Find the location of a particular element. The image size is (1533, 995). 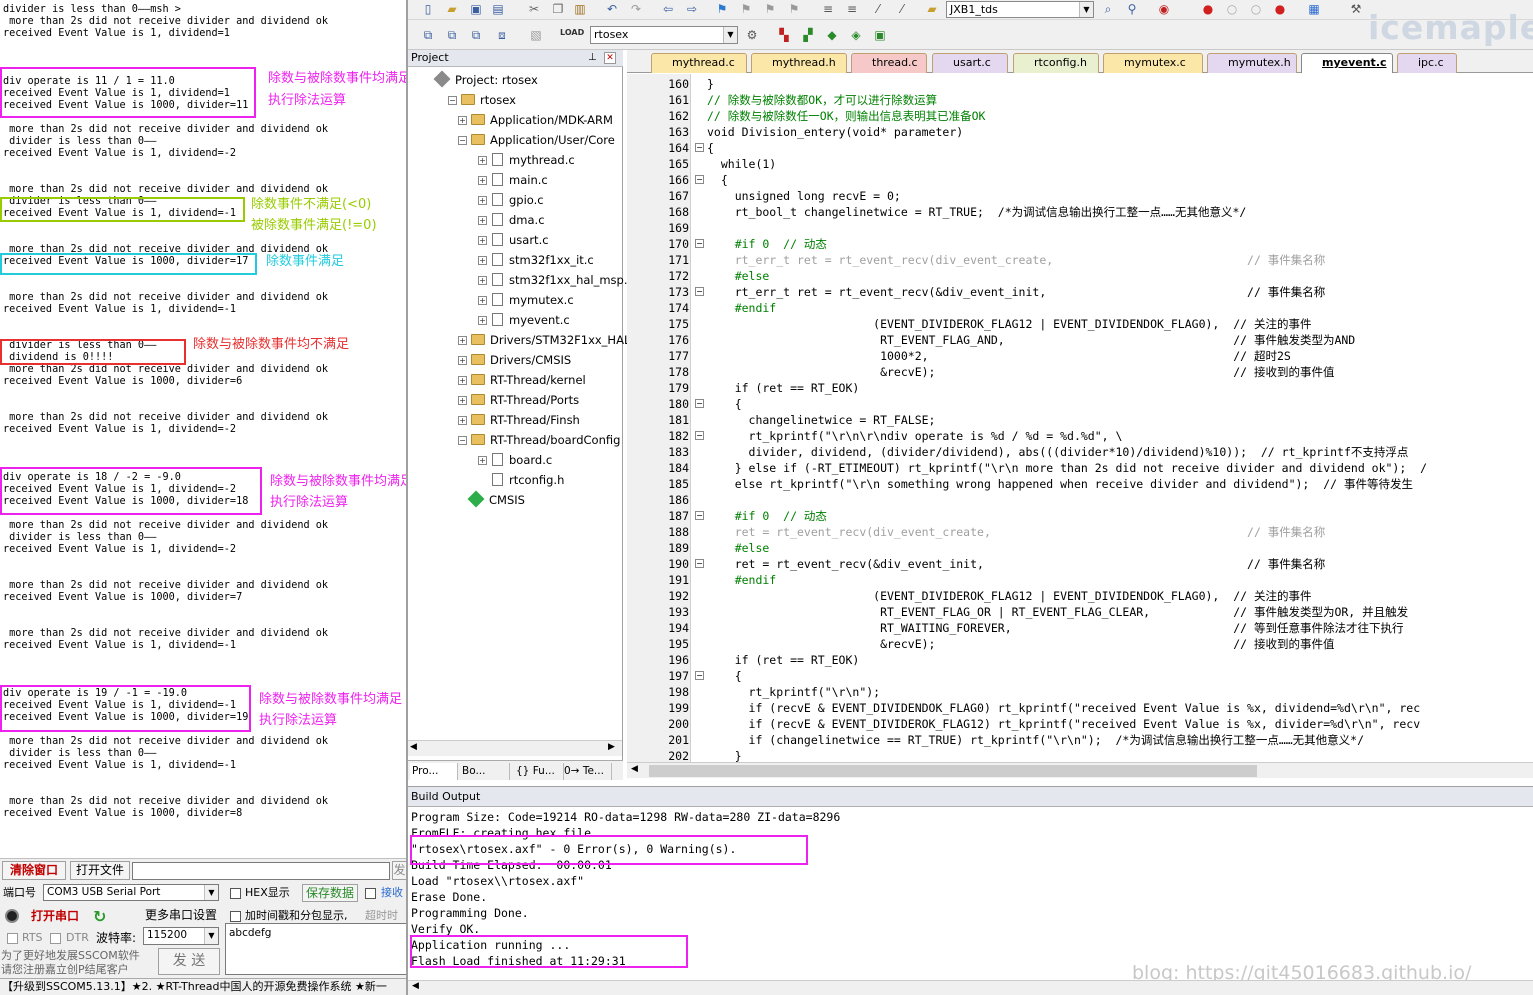

disable-breakpoint-icon: ○ is located at coordinates (1232, 9).